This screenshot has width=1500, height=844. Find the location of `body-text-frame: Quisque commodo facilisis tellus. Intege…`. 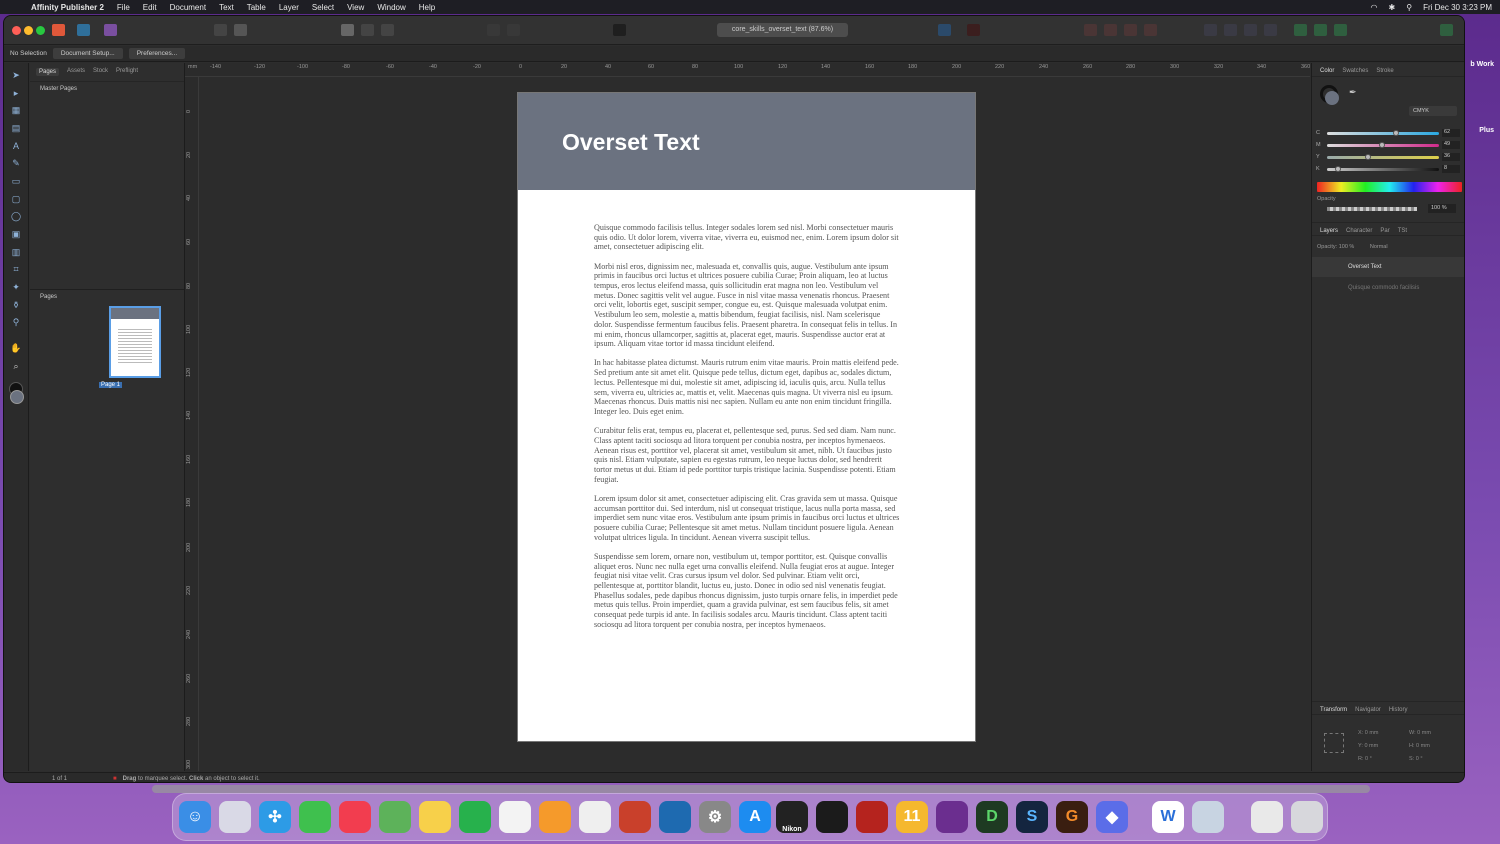

body-text-frame: Quisque commodo facilisis tellus. Intege… is located at coordinates (747, 431).